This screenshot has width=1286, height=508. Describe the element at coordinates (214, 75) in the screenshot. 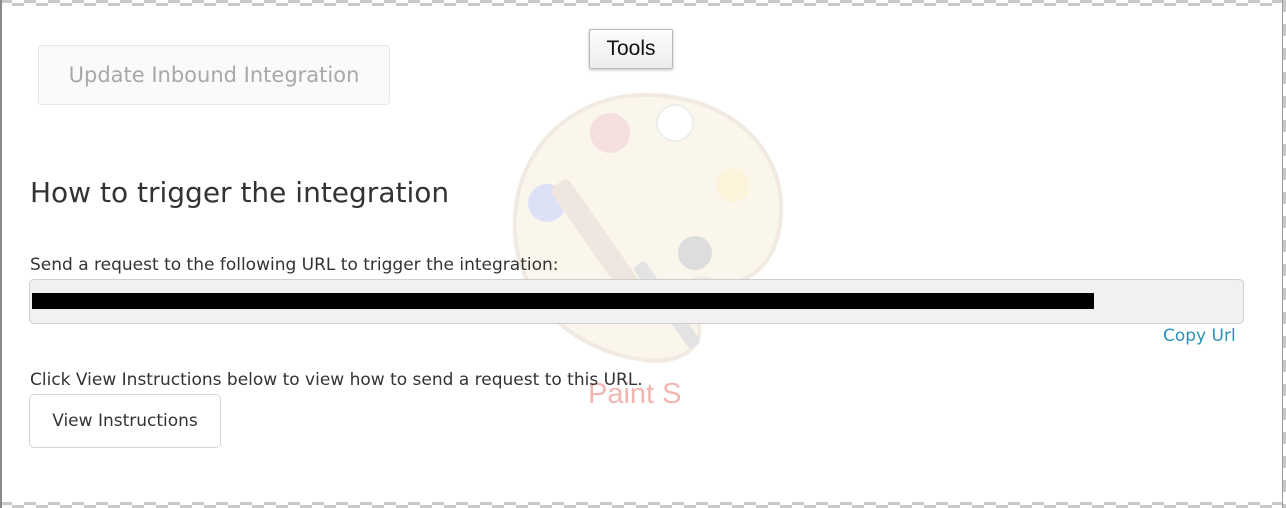

I see `update-inbound-integration-button: Update Inbound Integration` at that location.